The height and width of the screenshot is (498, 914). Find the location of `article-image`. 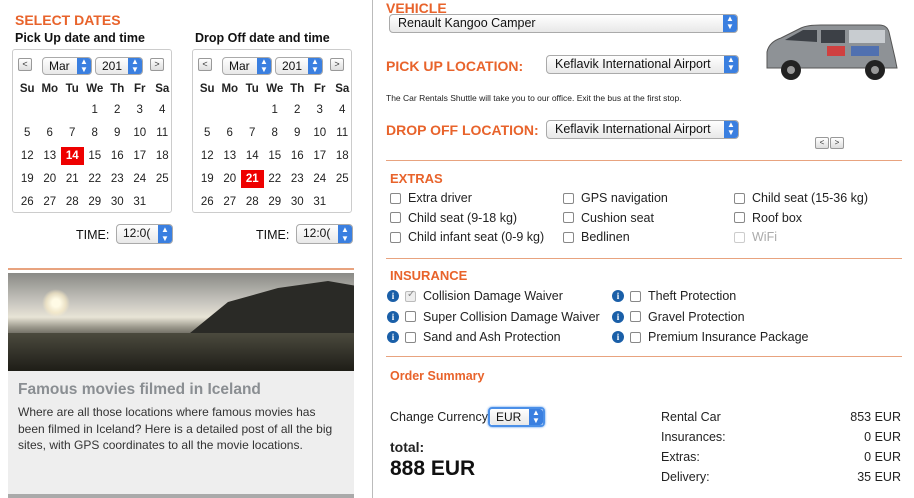

article-image is located at coordinates (181, 322).